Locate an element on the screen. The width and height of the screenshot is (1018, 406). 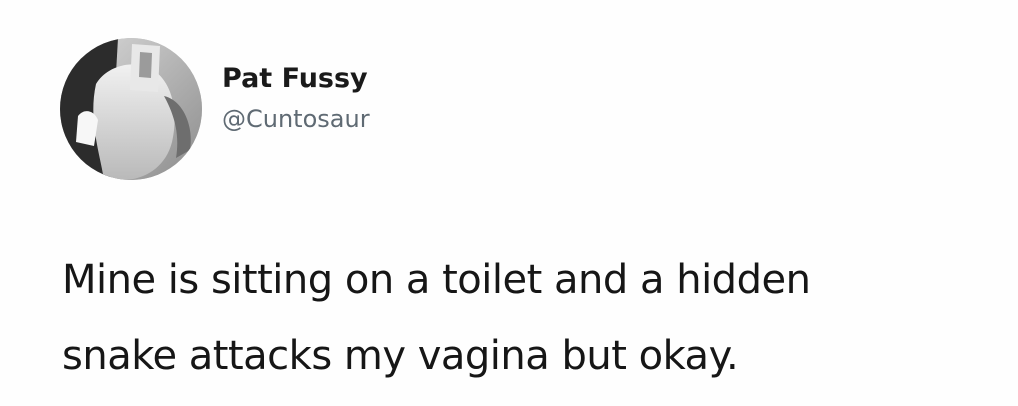
user-handle: @Cuntosaur is located at coordinates (296, 119).